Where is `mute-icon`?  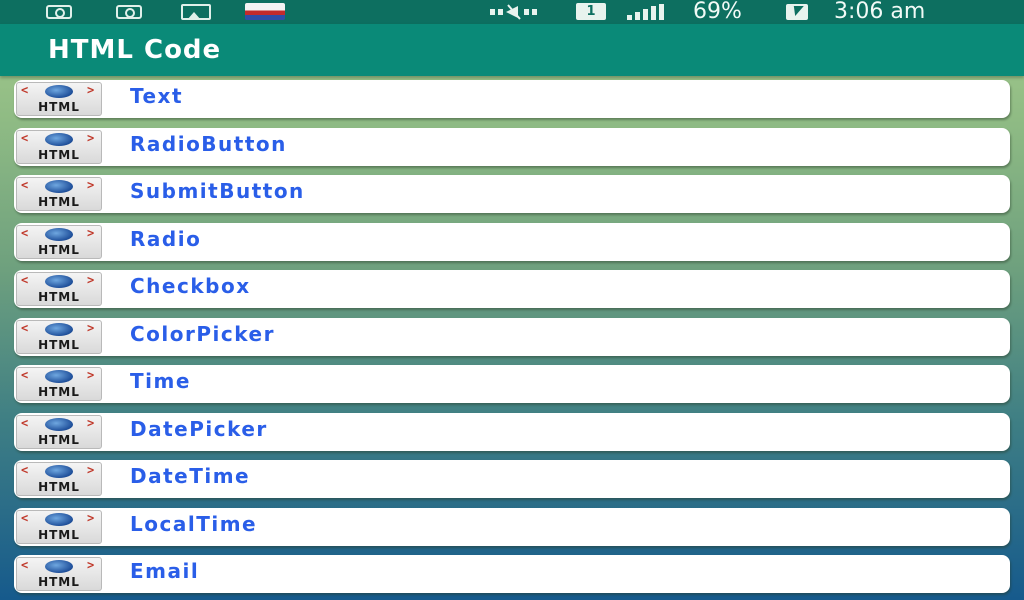
mute-icon is located at coordinates (515, 12).